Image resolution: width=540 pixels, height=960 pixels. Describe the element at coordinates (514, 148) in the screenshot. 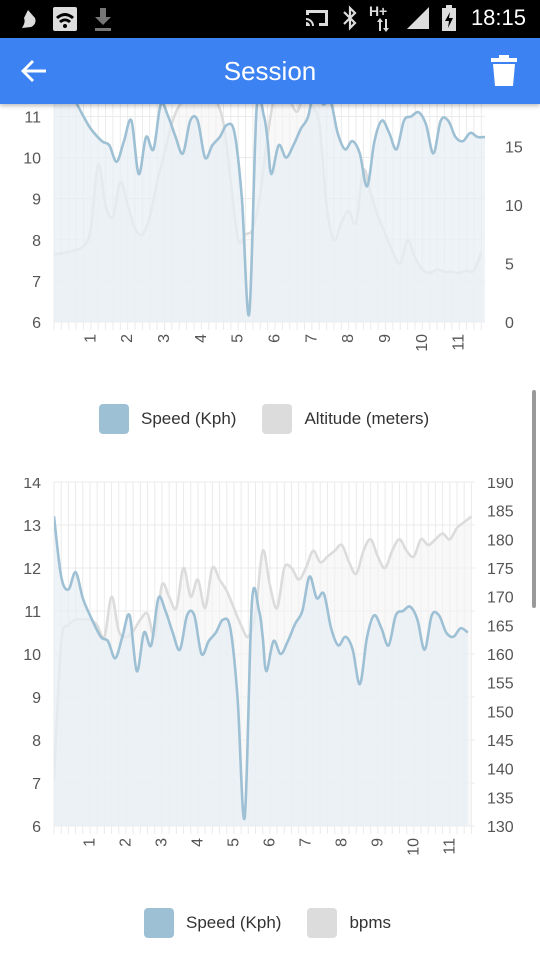

I see `right-axis-tick-label: 15` at that location.